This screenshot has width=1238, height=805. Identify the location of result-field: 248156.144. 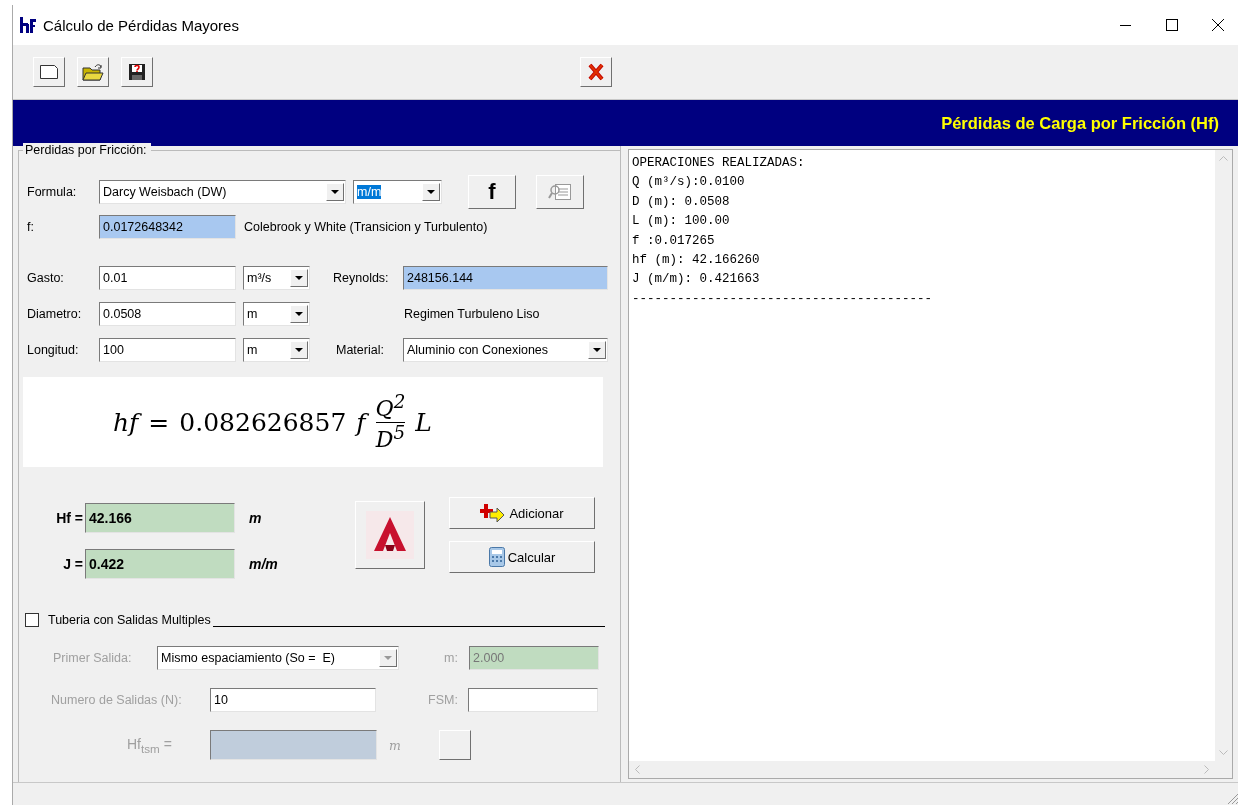
(505, 278).